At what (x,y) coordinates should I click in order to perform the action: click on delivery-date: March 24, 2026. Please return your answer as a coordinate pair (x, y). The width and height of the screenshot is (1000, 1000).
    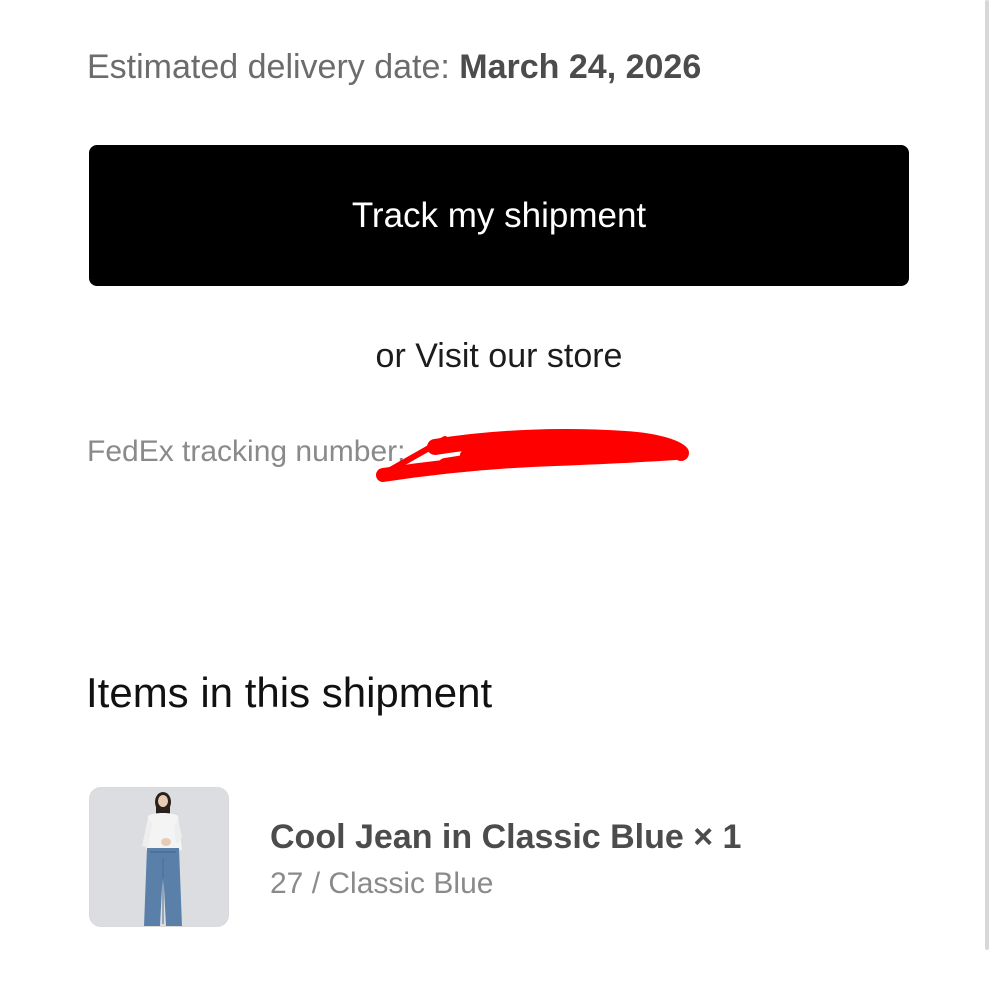
    Looking at the image, I should click on (580, 67).